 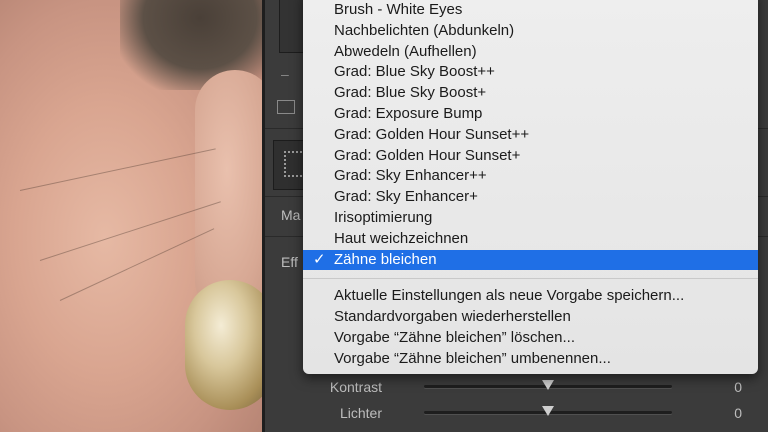 What do you see at coordinates (530, 156) in the screenshot?
I see `menu-item-preset: Grad: Golden Hour Sunset+` at bounding box center [530, 156].